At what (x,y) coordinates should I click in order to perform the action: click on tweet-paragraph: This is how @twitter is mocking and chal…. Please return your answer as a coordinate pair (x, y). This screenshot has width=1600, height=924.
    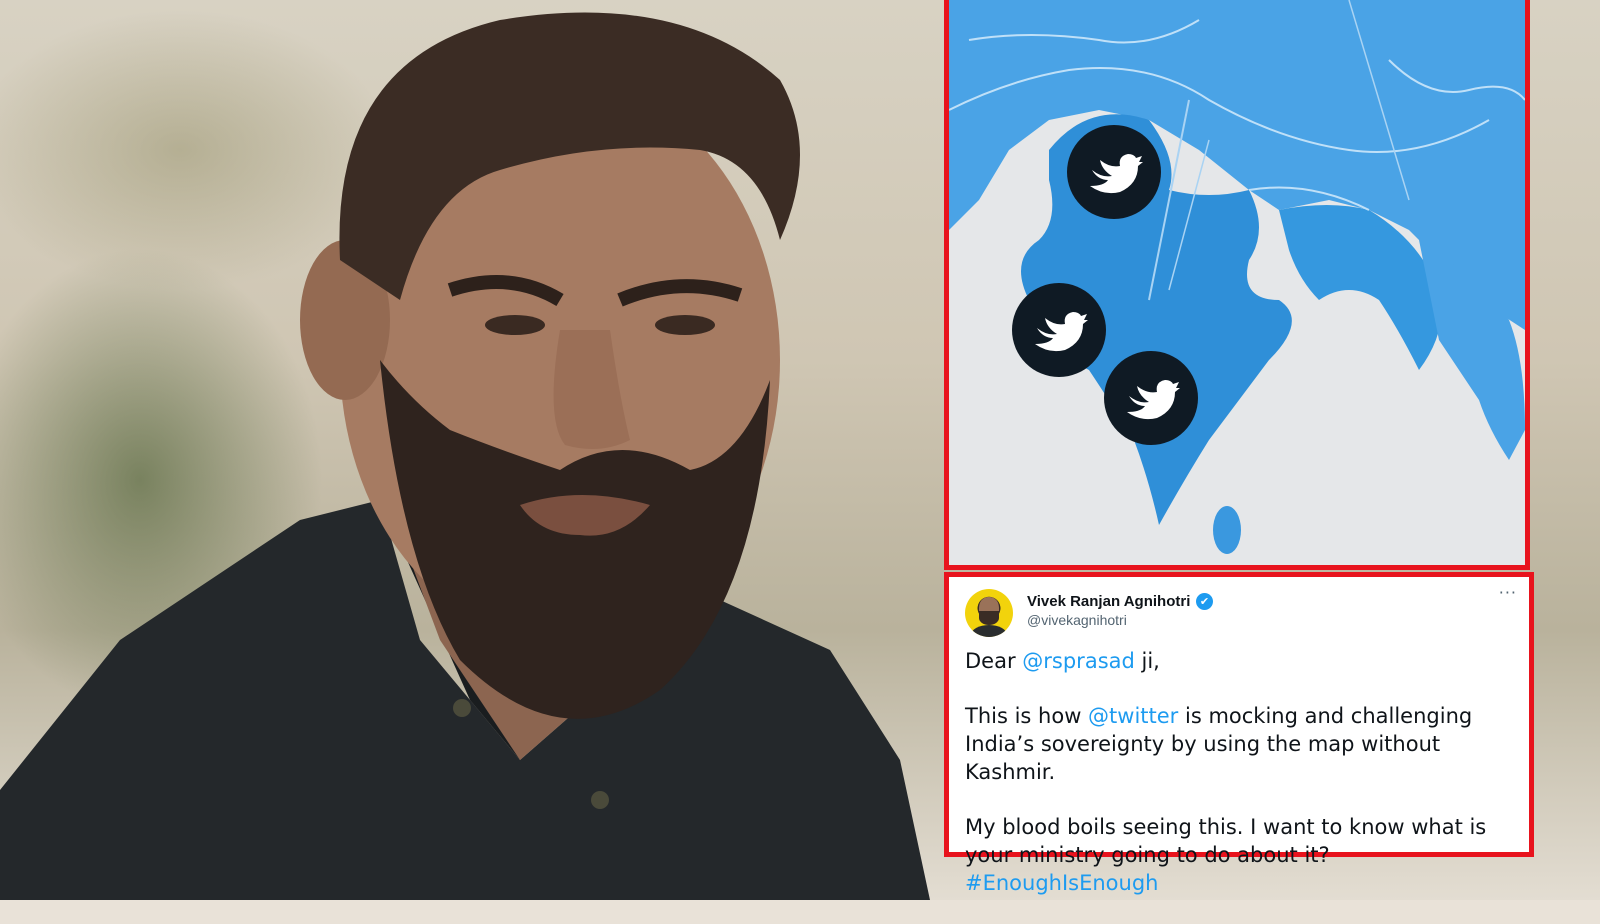
    Looking at the image, I should click on (1219, 744).